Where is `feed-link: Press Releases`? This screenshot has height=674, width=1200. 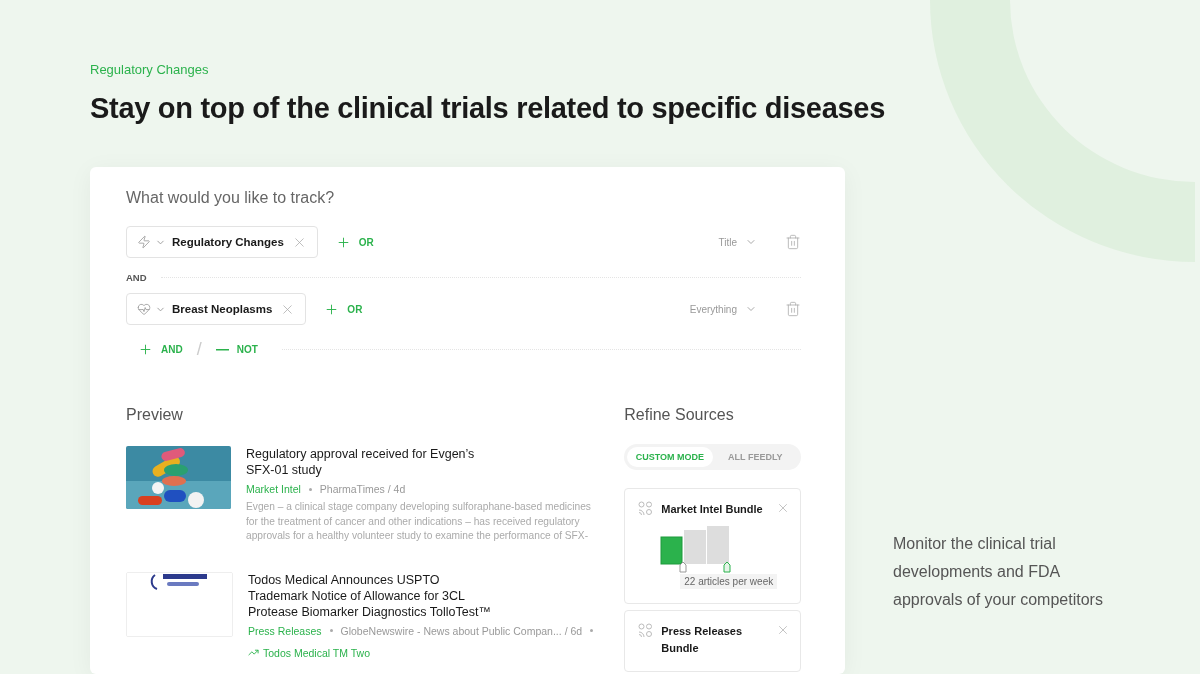 feed-link: Press Releases is located at coordinates (285, 630).